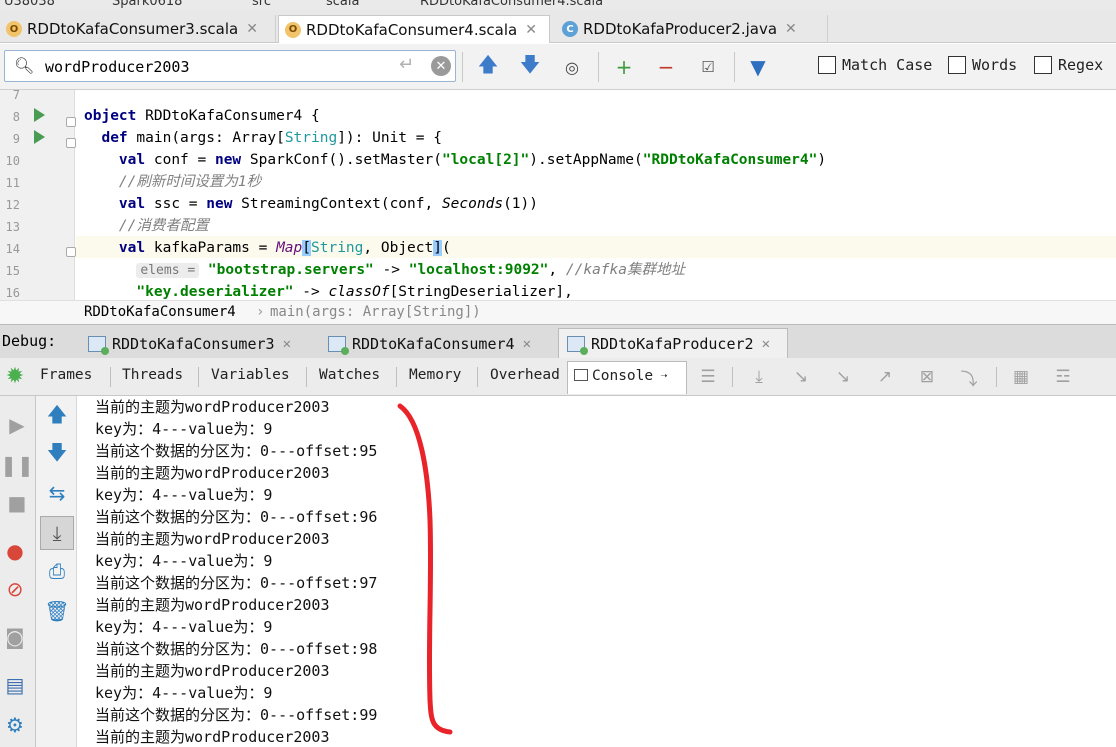 The height and width of the screenshot is (747, 1116). Describe the element at coordinates (293, 29) in the screenshot. I see `scala-object-icon: O` at that location.